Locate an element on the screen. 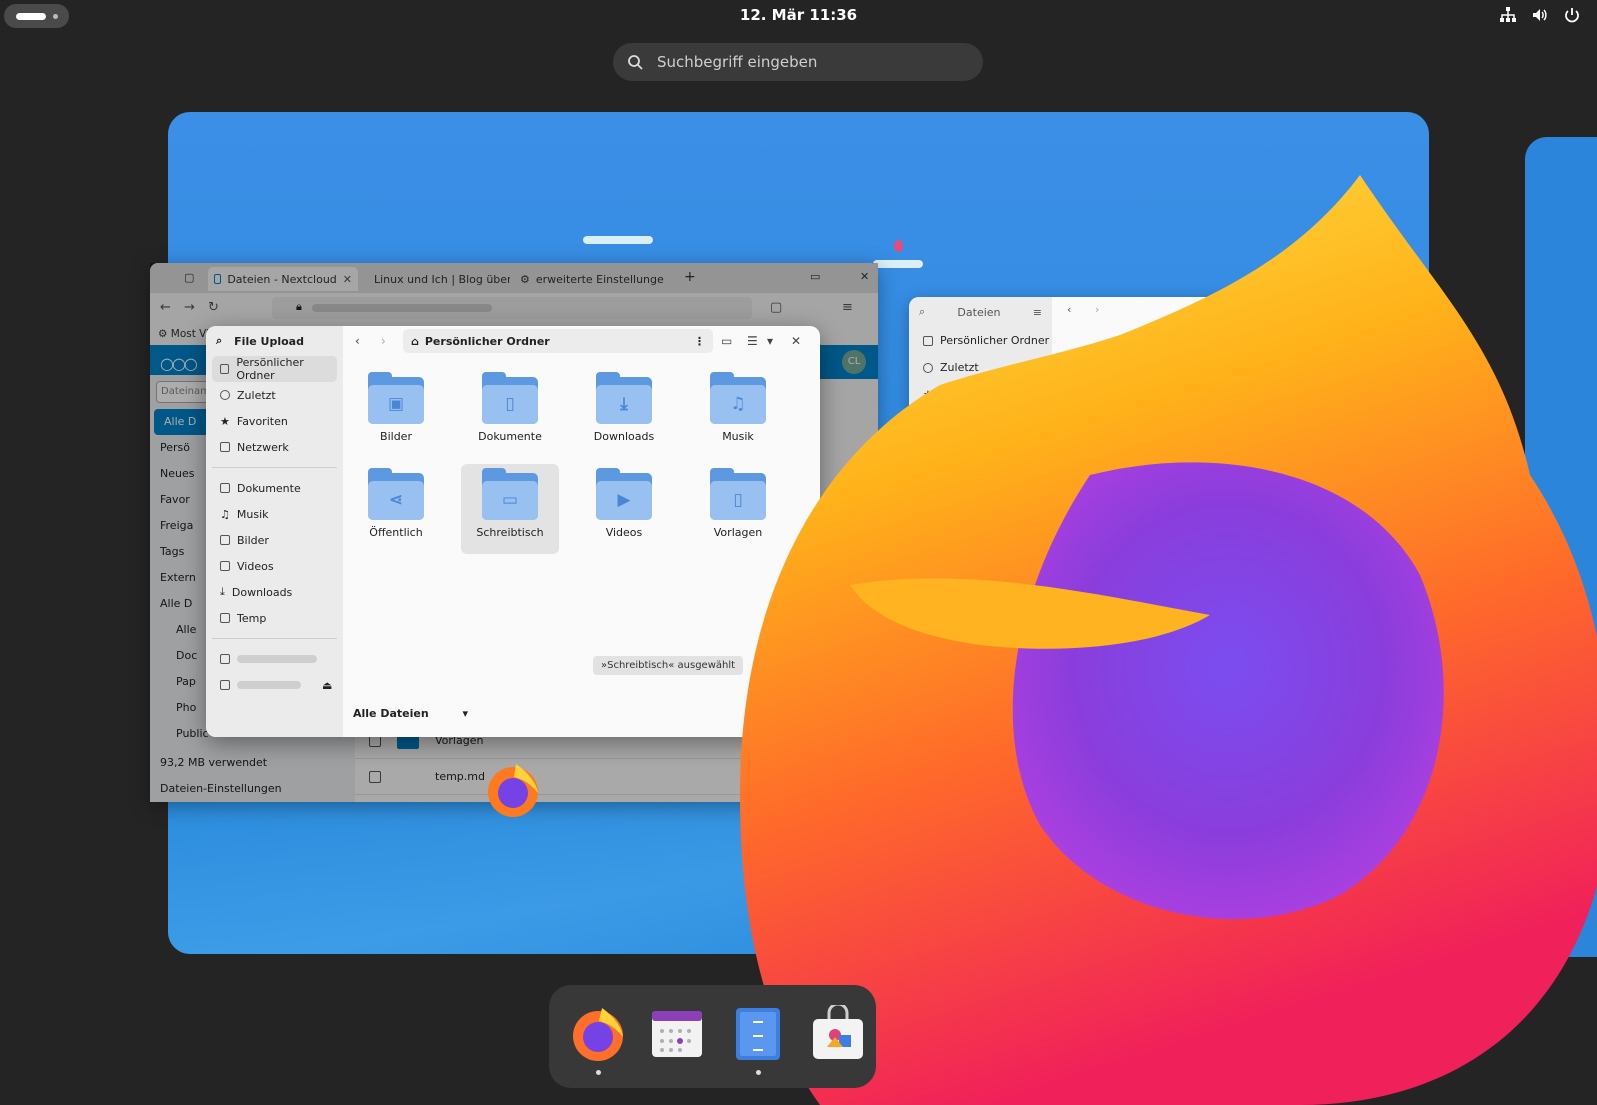 The height and width of the screenshot is (1105, 1597). dock-files is located at coordinates (758, 1040).